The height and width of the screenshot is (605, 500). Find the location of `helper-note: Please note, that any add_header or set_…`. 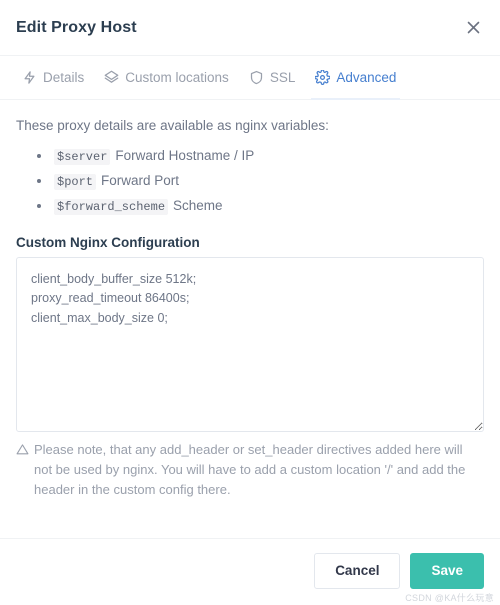

helper-note: Please note, that any add_header or set_… is located at coordinates (250, 470).